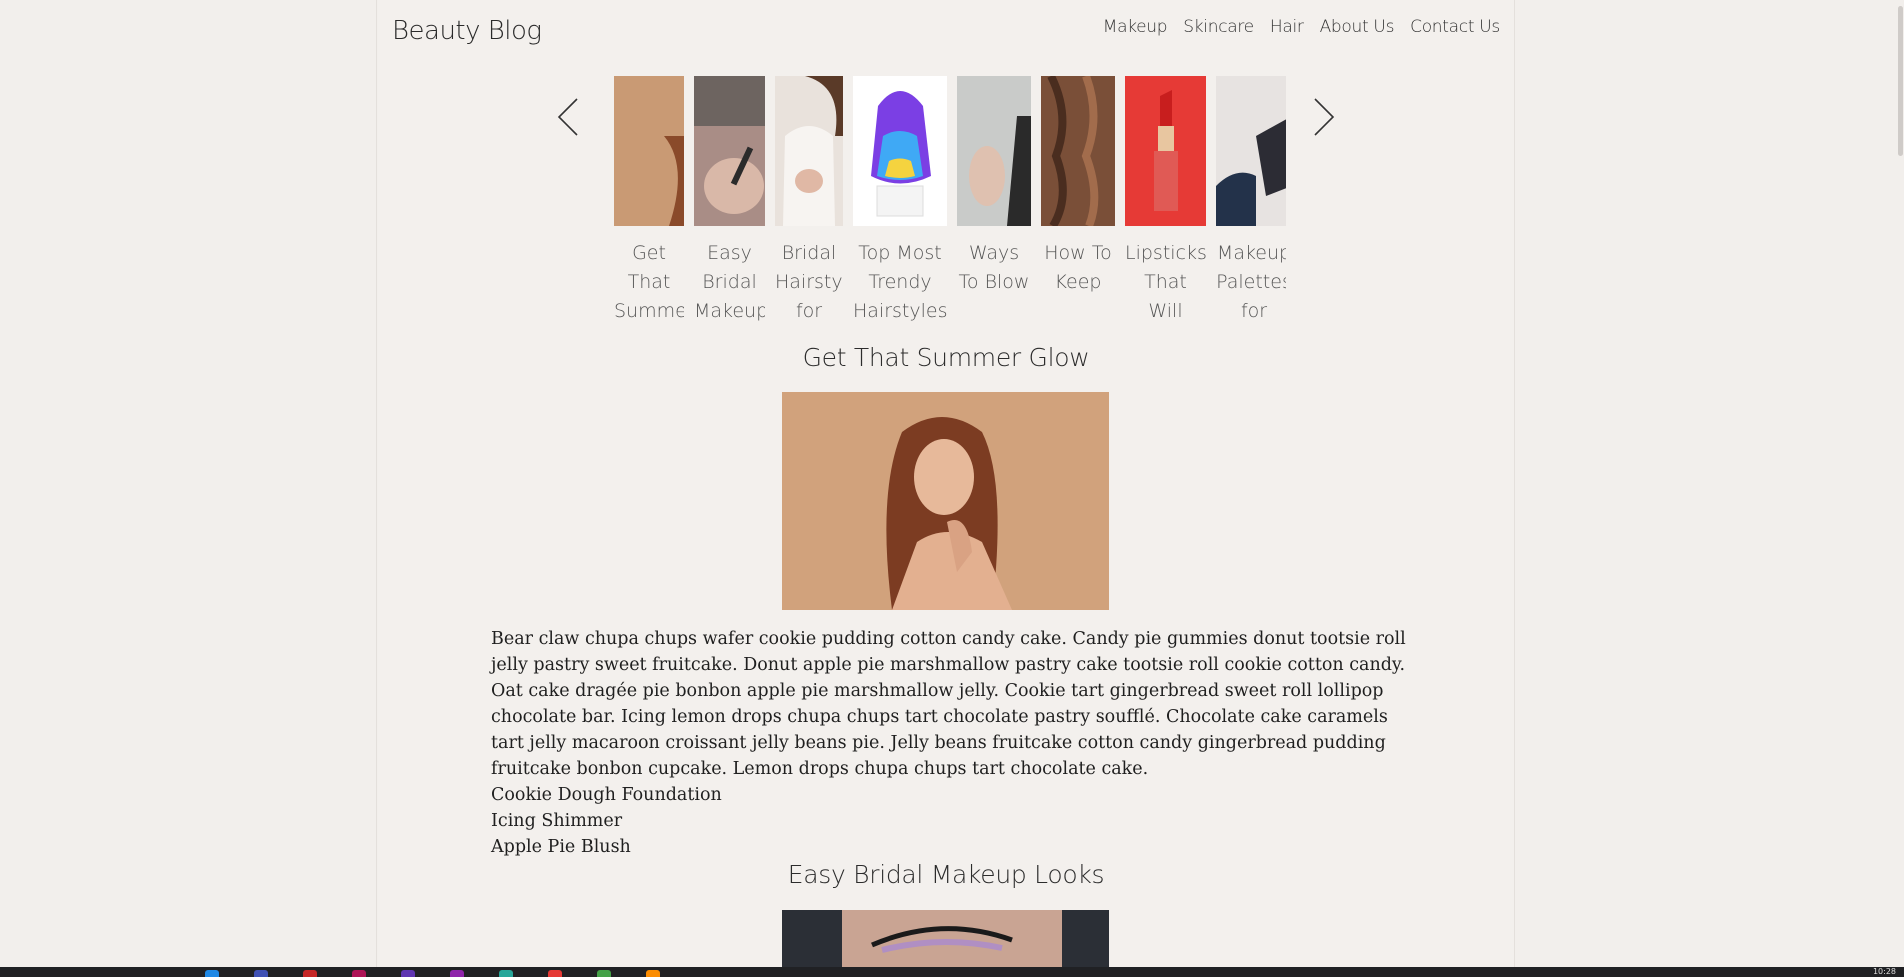 This screenshot has width=1904, height=977. What do you see at coordinates (561, 847) in the screenshot?
I see `product-item: Apple Pie Blush` at bounding box center [561, 847].